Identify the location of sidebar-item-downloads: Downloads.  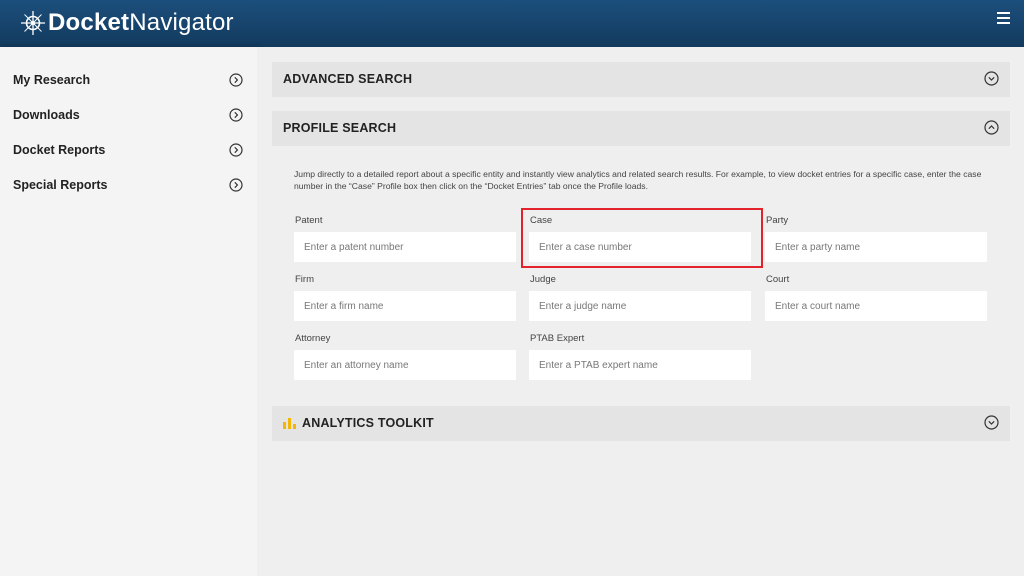
(128, 116).